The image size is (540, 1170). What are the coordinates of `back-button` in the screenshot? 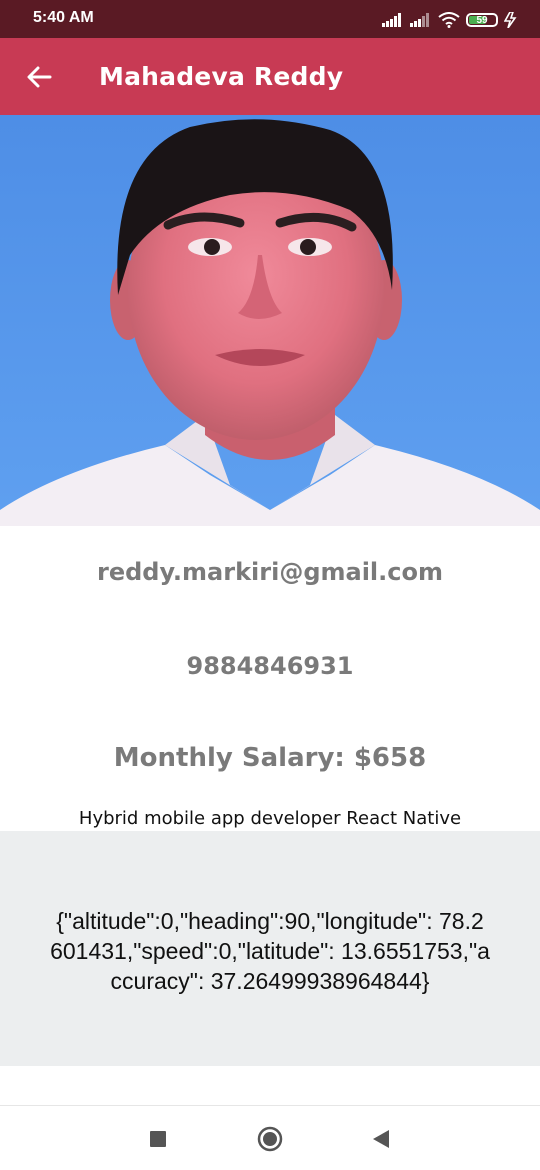 It's located at (39, 77).